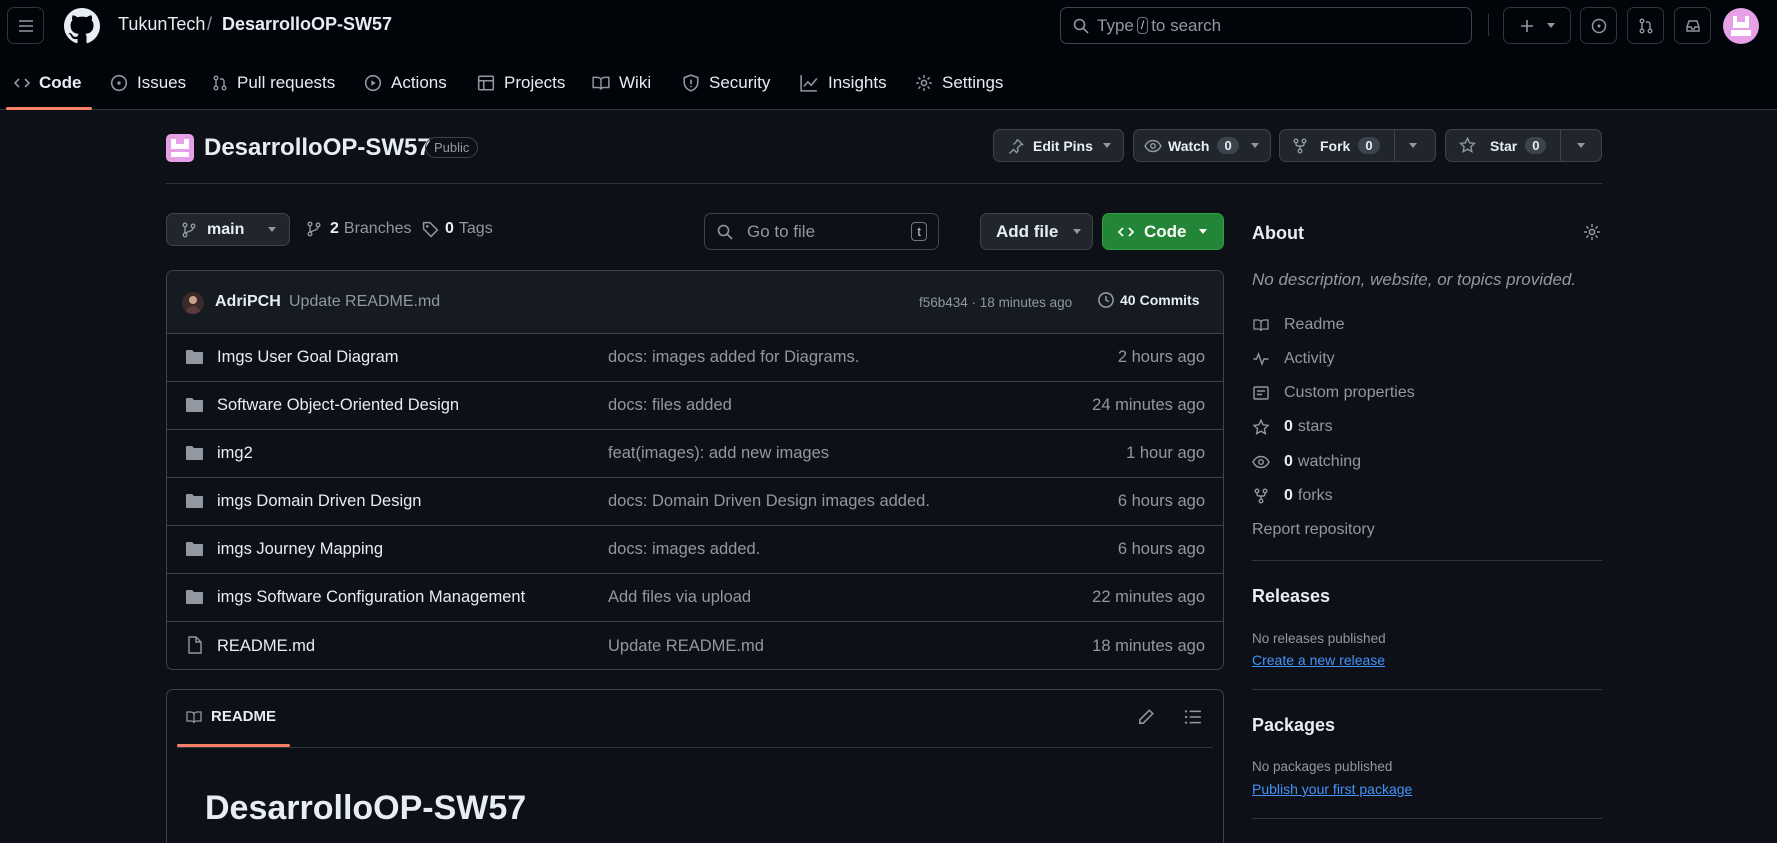 The height and width of the screenshot is (843, 1777). What do you see at coordinates (1741, 26) in the screenshot?
I see `user-avatar` at bounding box center [1741, 26].